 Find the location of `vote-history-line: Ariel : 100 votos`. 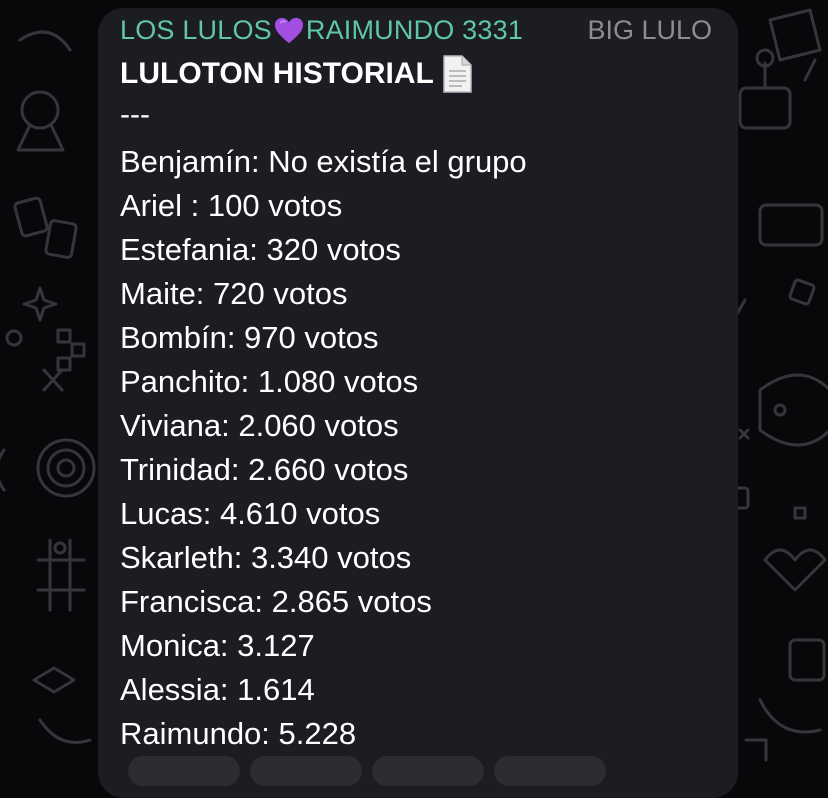

vote-history-line: Ariel : 100 votos is located at coordinates (231, 205).